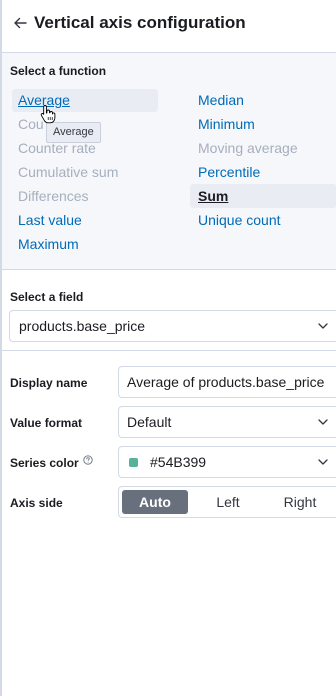  I want to click on function-minimum: Minimum, so click(226, 124).